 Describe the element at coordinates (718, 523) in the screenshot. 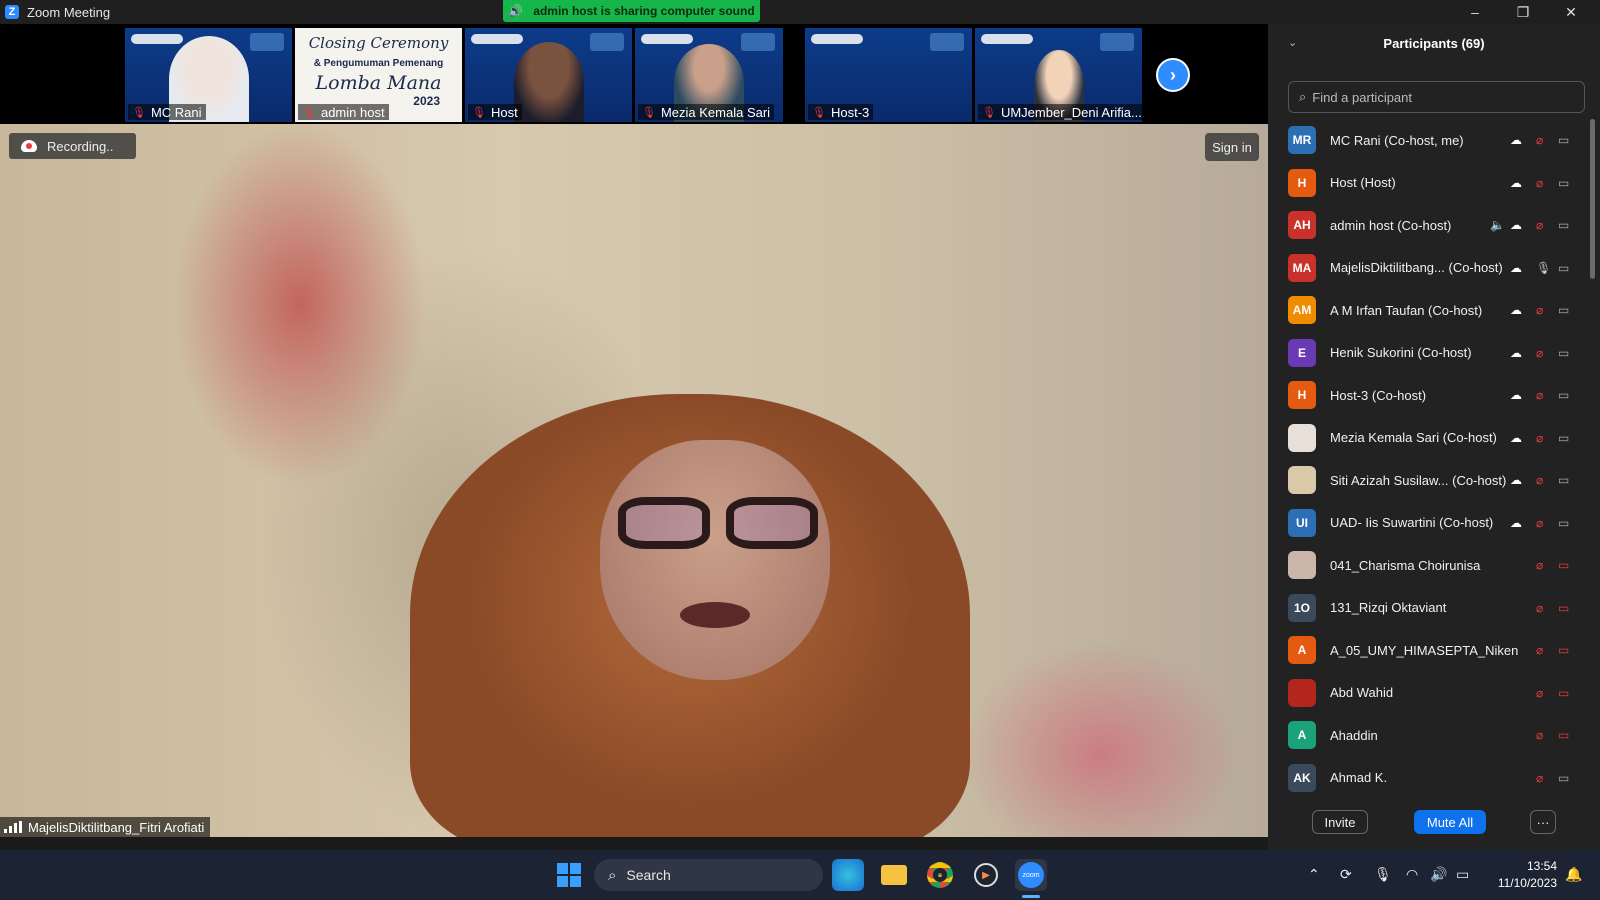

I see `speaker-glasses` at that location.